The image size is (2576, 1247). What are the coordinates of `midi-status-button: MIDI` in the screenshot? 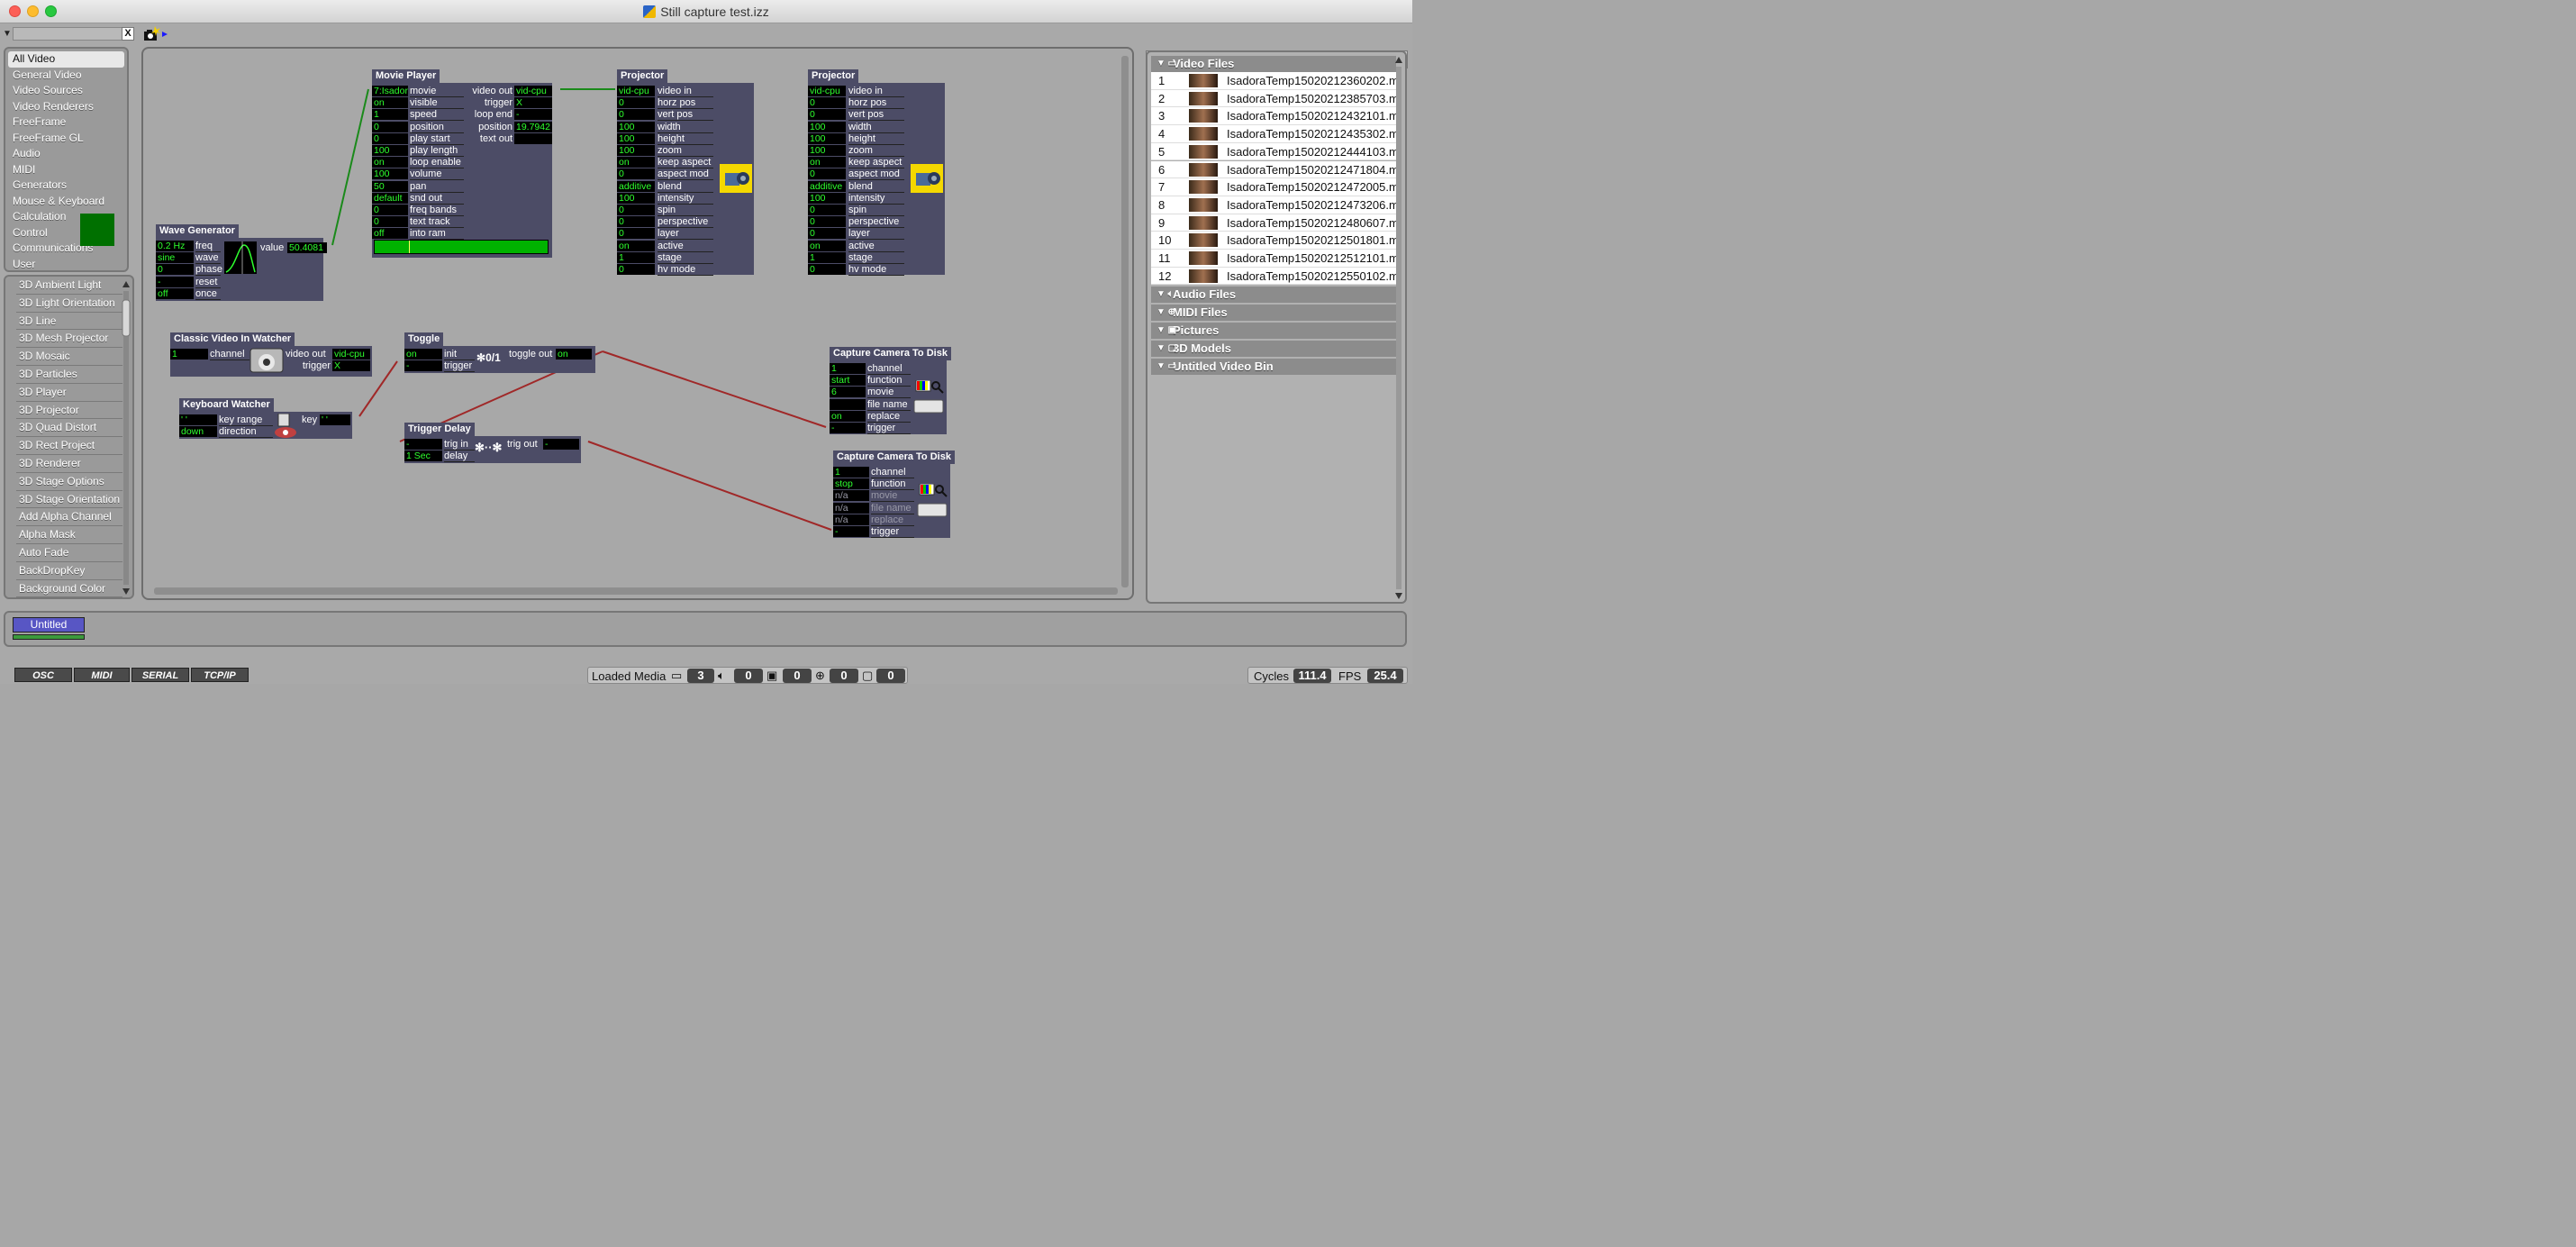 It's located at (102, 675).